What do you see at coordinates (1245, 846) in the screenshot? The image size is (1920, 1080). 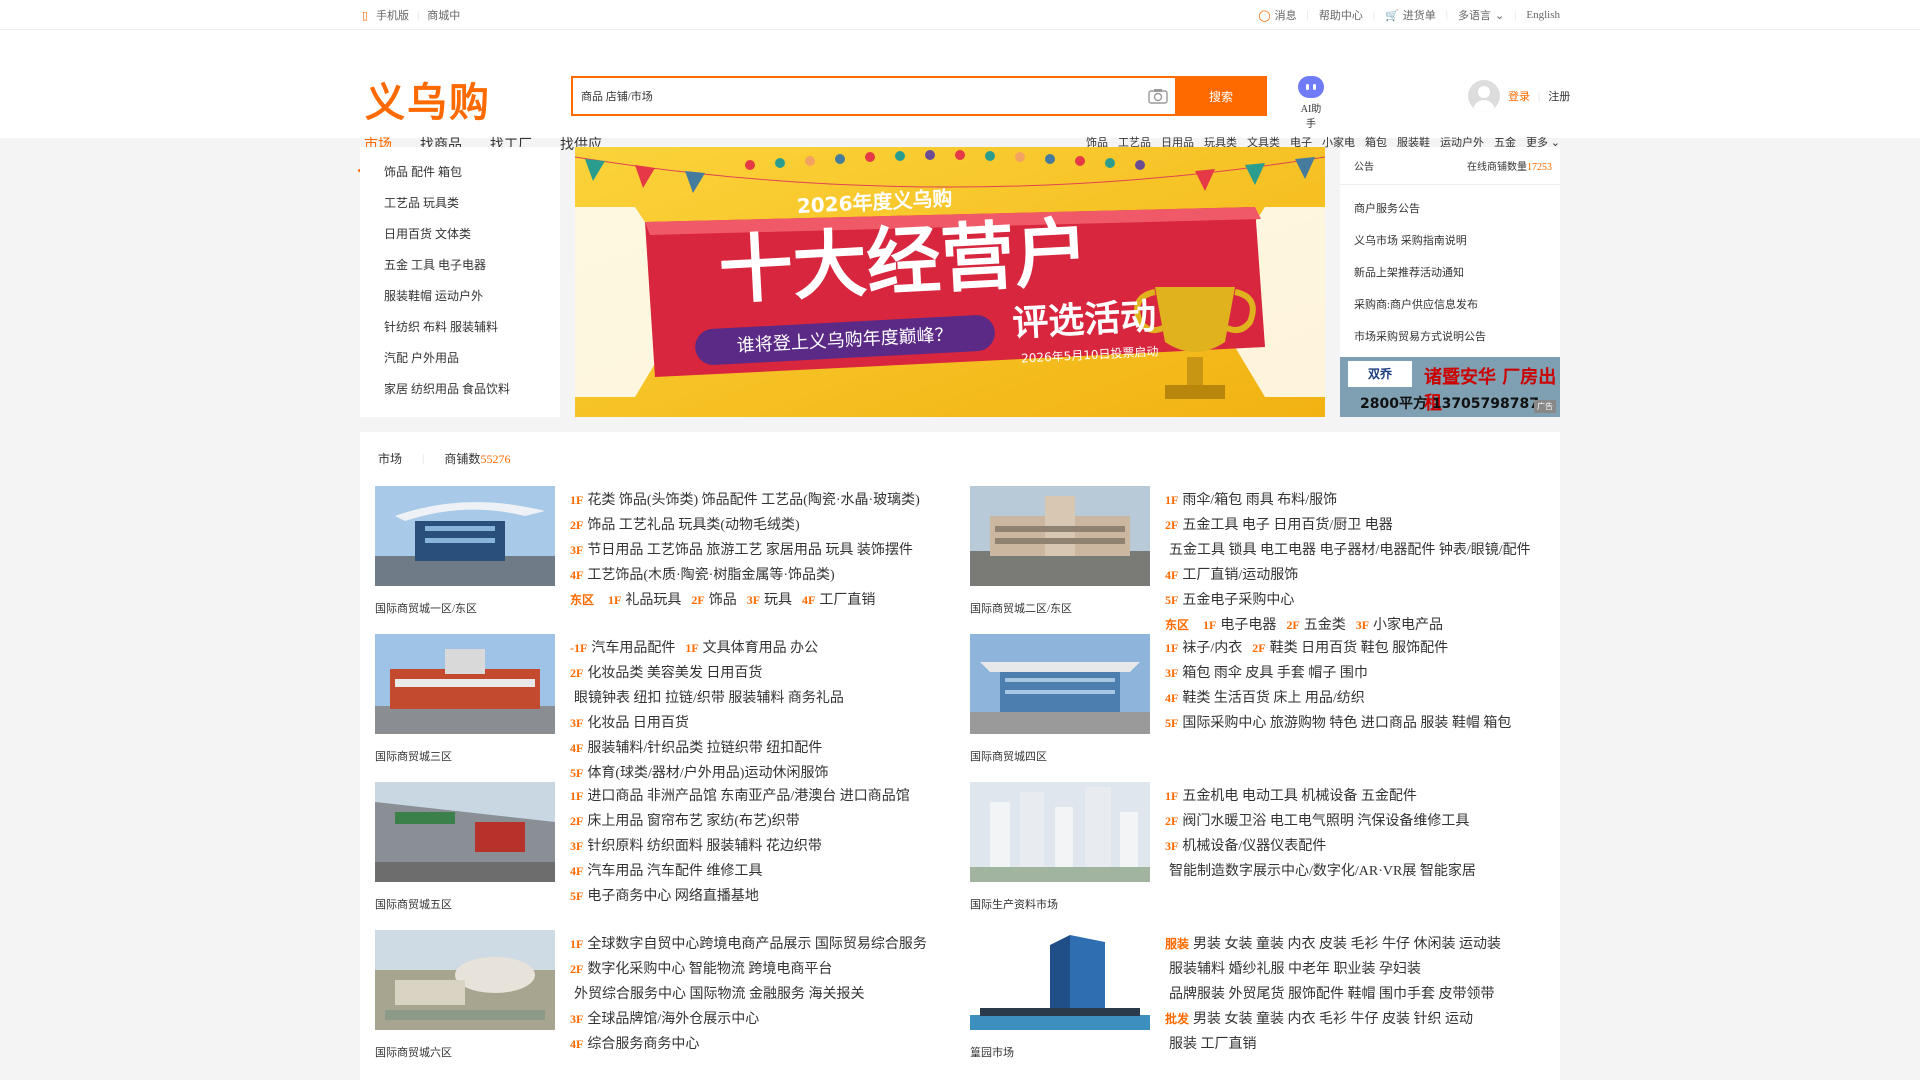 I see `floor-segment: 3F 机械设备/仪器仪表配件` at bounding box center [1245, 846].